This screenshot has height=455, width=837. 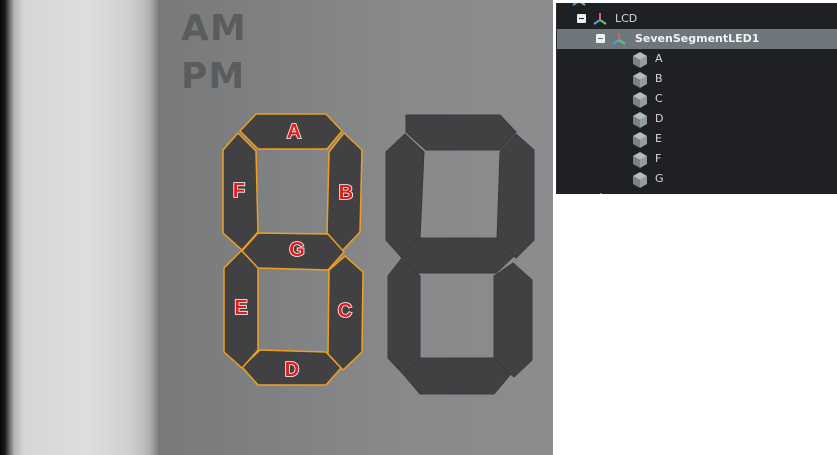 I want to click on segment-b-label: B, so click(x=346, y=193).